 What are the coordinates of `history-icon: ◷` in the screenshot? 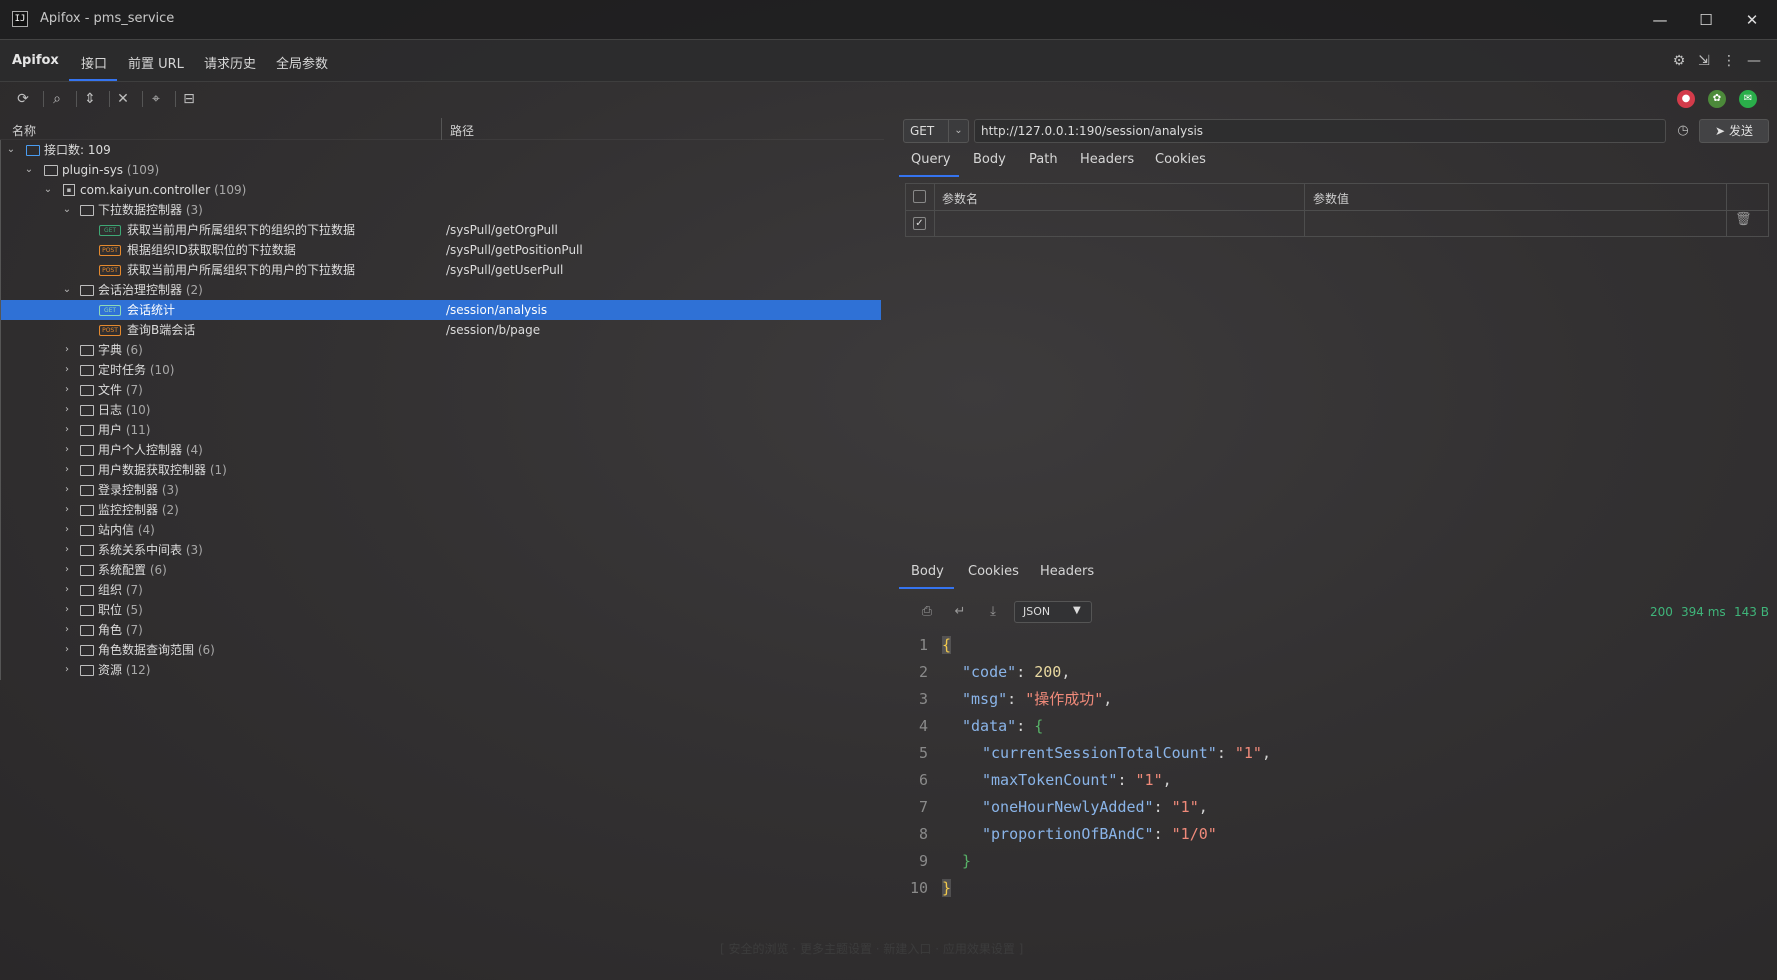 It's located at (1683, 131).